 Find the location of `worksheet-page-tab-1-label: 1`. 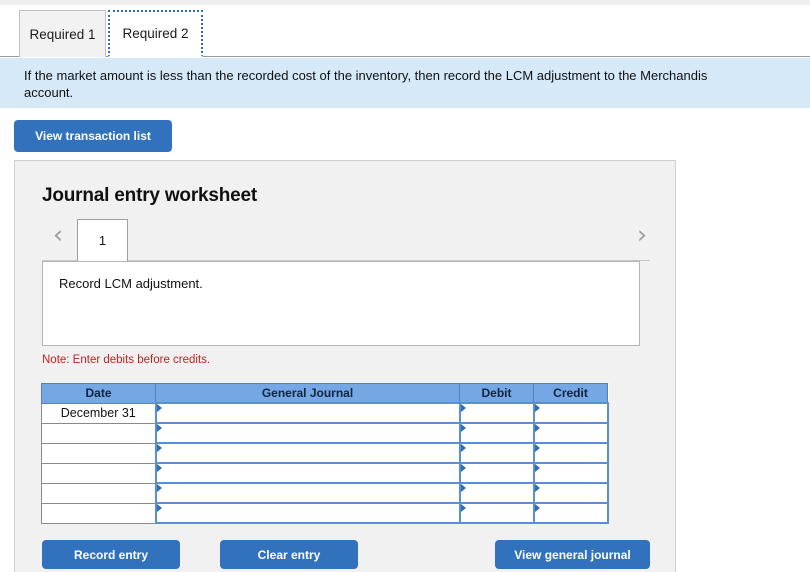

worksheet-page-tab-1-label: 1 is located at coordinates (102, 240).